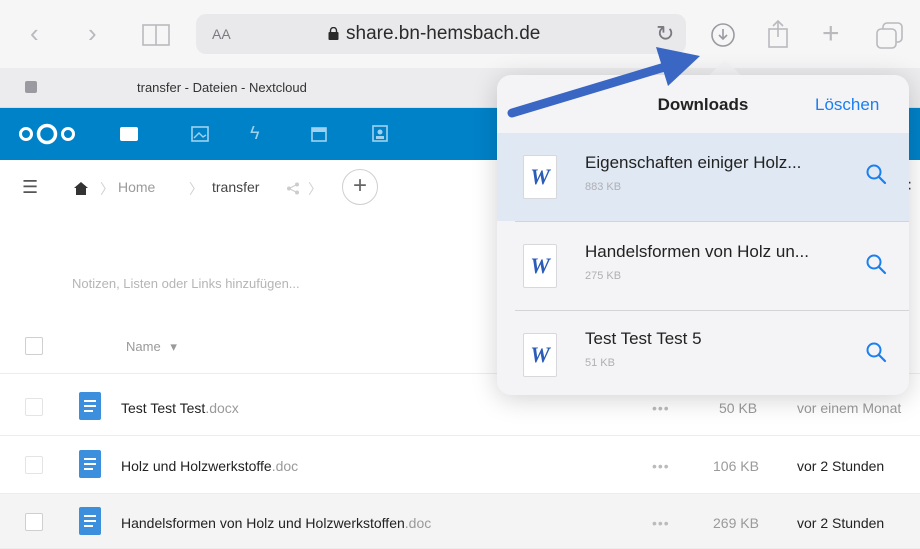  I want to click on breadcrumb-current-folder: transfer, so click(235, 187).